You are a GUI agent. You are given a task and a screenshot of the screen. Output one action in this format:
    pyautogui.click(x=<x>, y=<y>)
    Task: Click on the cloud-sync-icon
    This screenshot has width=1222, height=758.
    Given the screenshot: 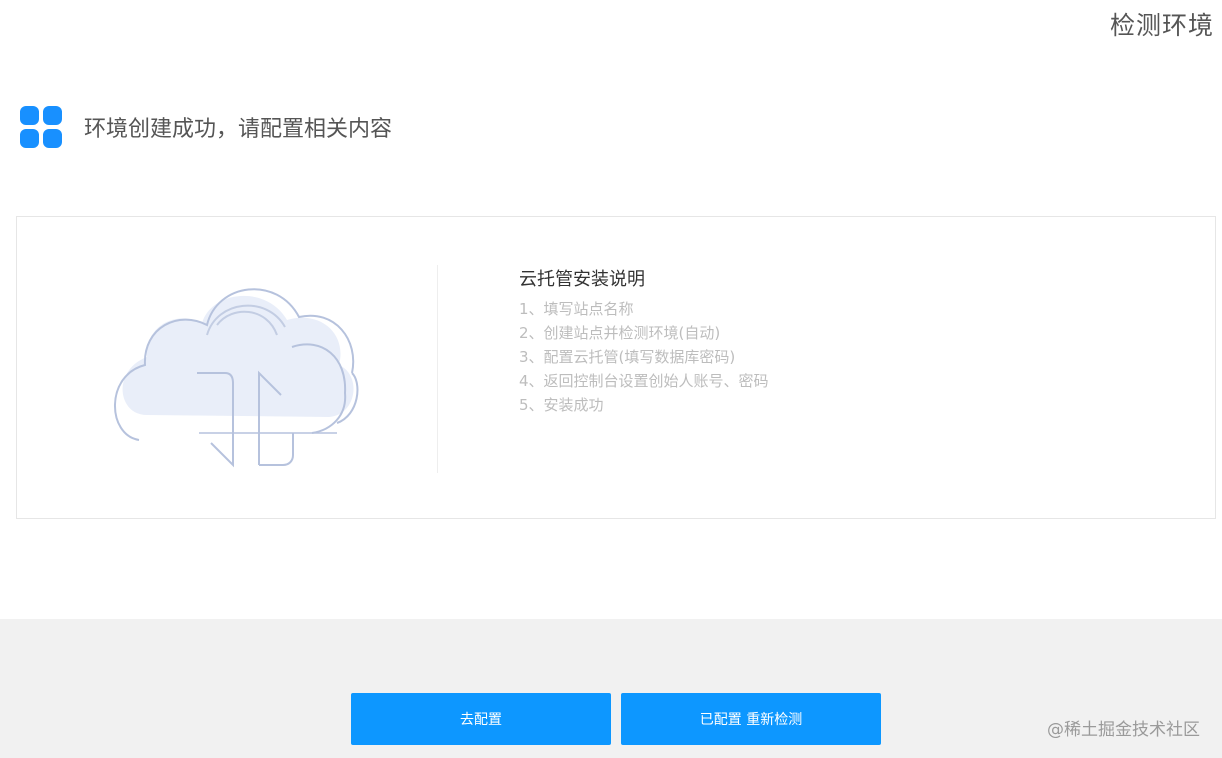 What is the action you would take?
    pyautogui.click(x=236, y=378)
    